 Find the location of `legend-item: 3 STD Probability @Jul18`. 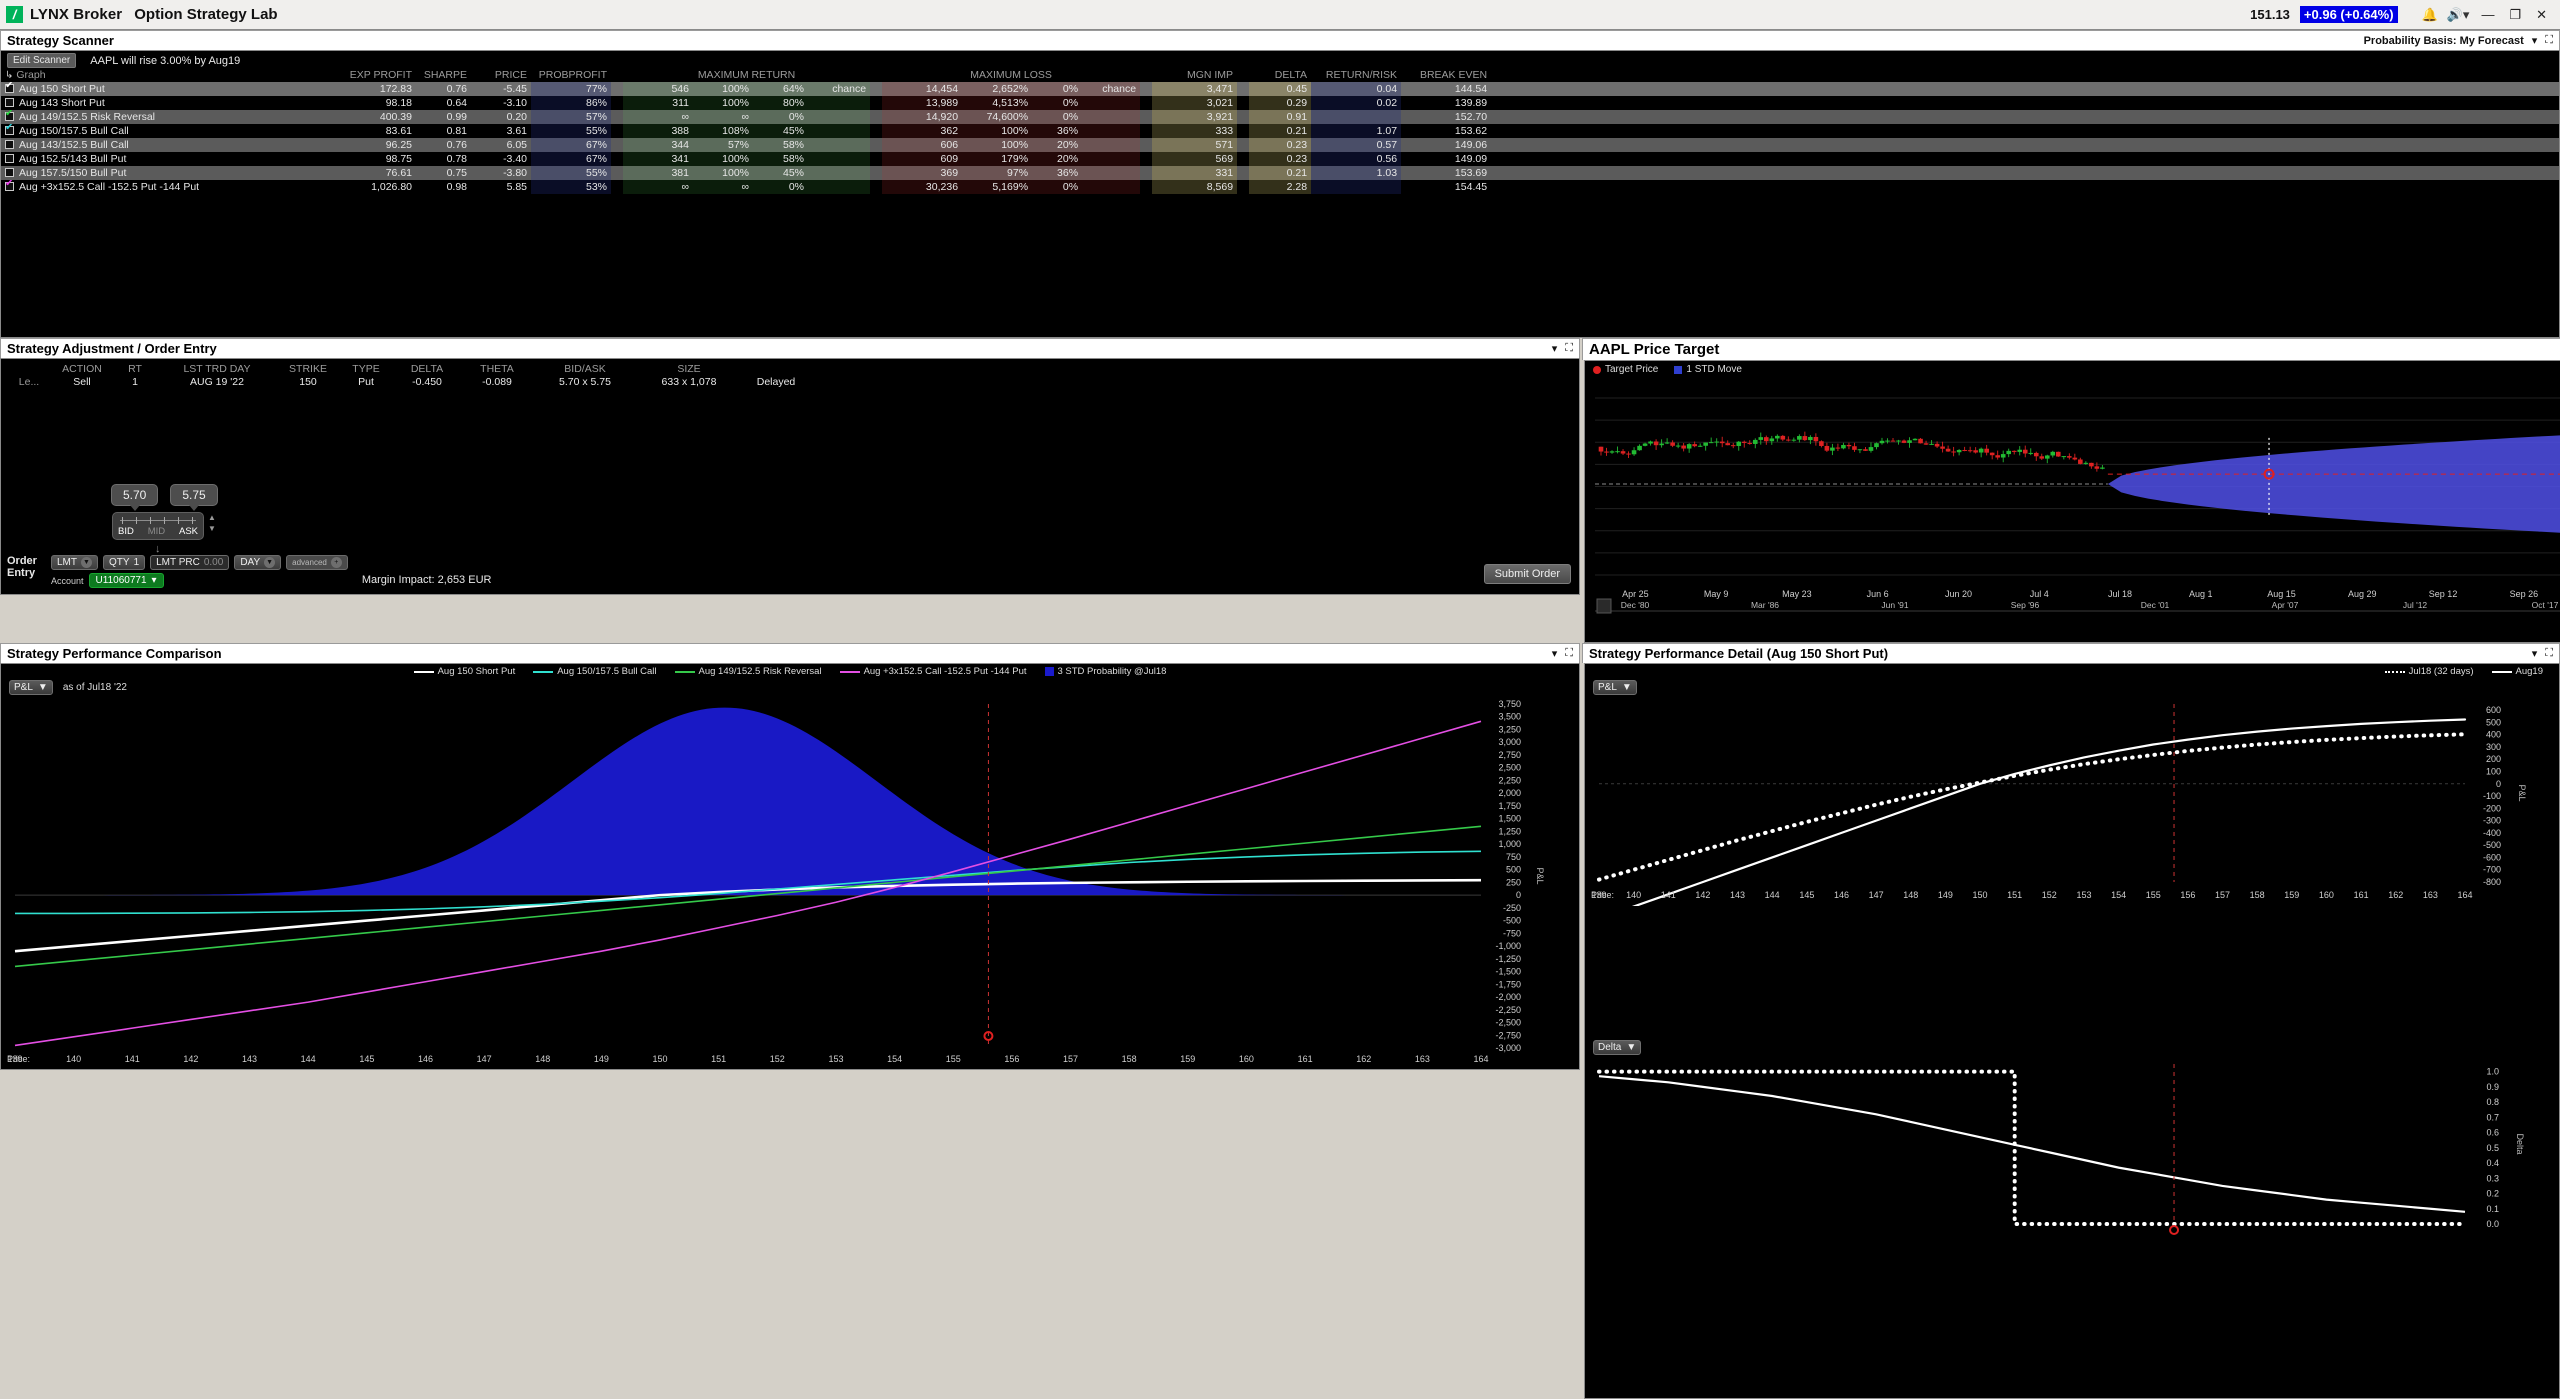

legend-item: 3 STD Probability @Jul18 is located at coordinates (1105, 671).